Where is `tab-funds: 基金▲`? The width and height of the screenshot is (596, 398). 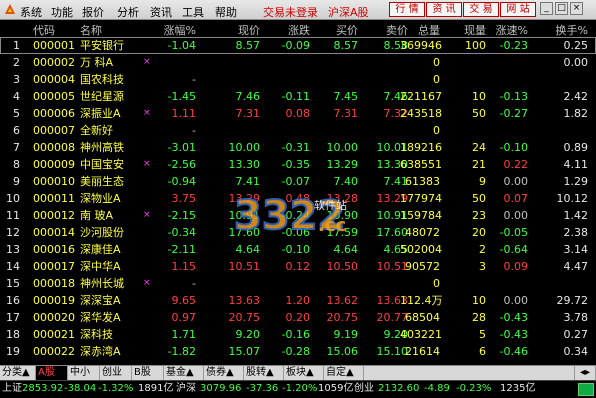
tab-funds: 基金▲ is located at coordinates (184, 373).